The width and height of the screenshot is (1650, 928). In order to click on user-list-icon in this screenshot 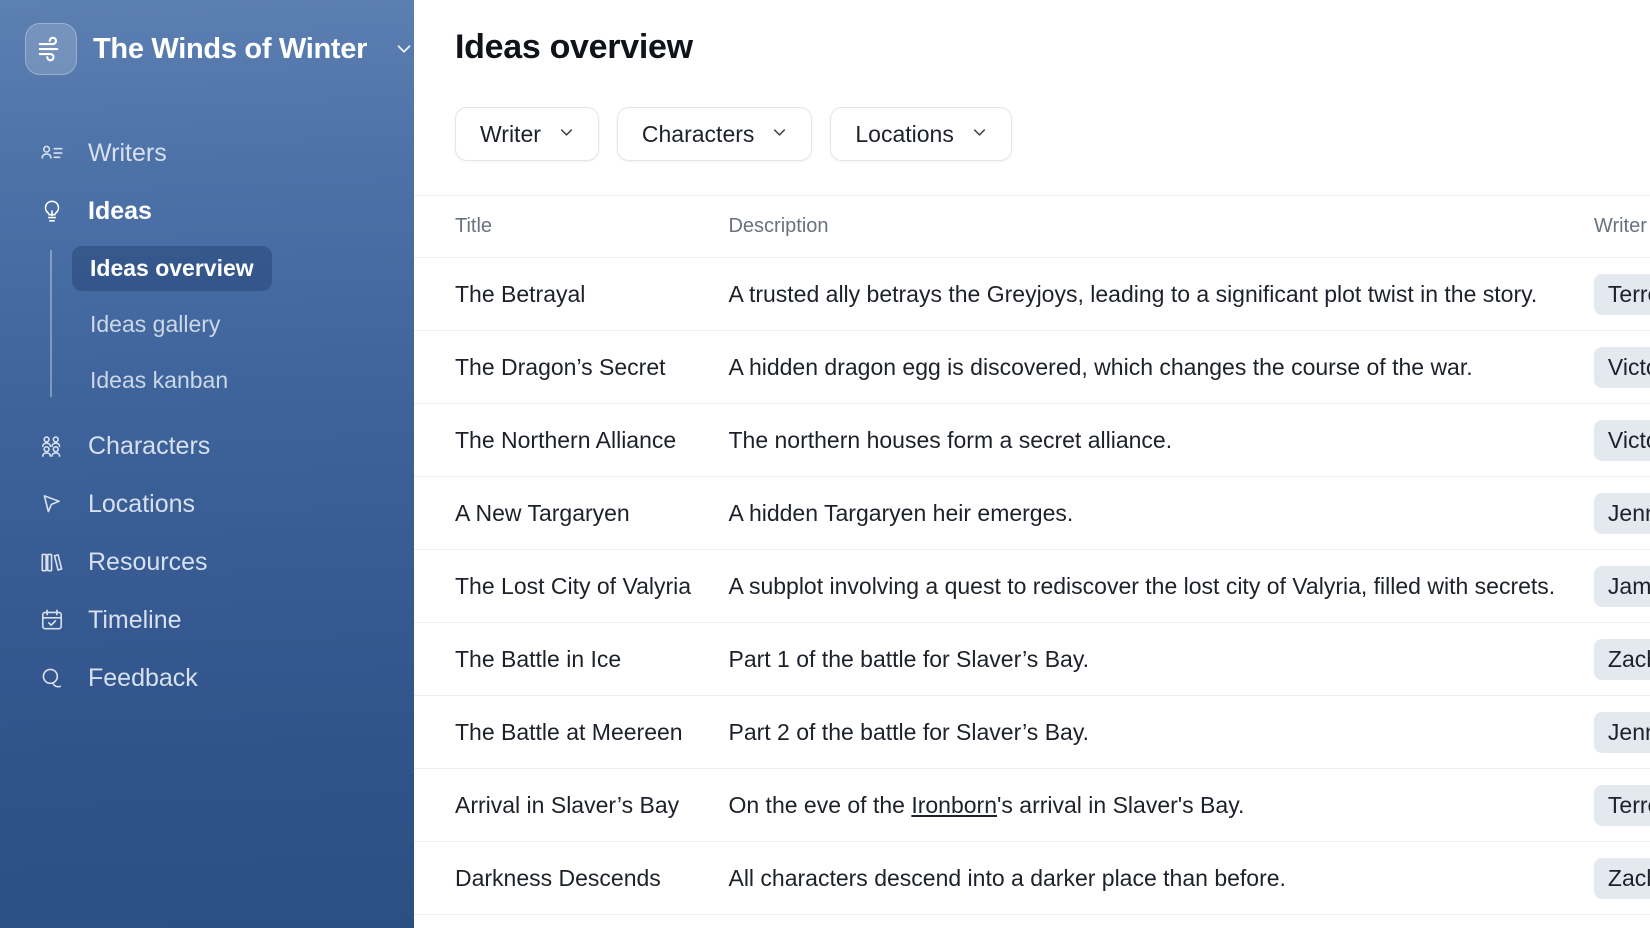, I will do `click(52, 153)`.